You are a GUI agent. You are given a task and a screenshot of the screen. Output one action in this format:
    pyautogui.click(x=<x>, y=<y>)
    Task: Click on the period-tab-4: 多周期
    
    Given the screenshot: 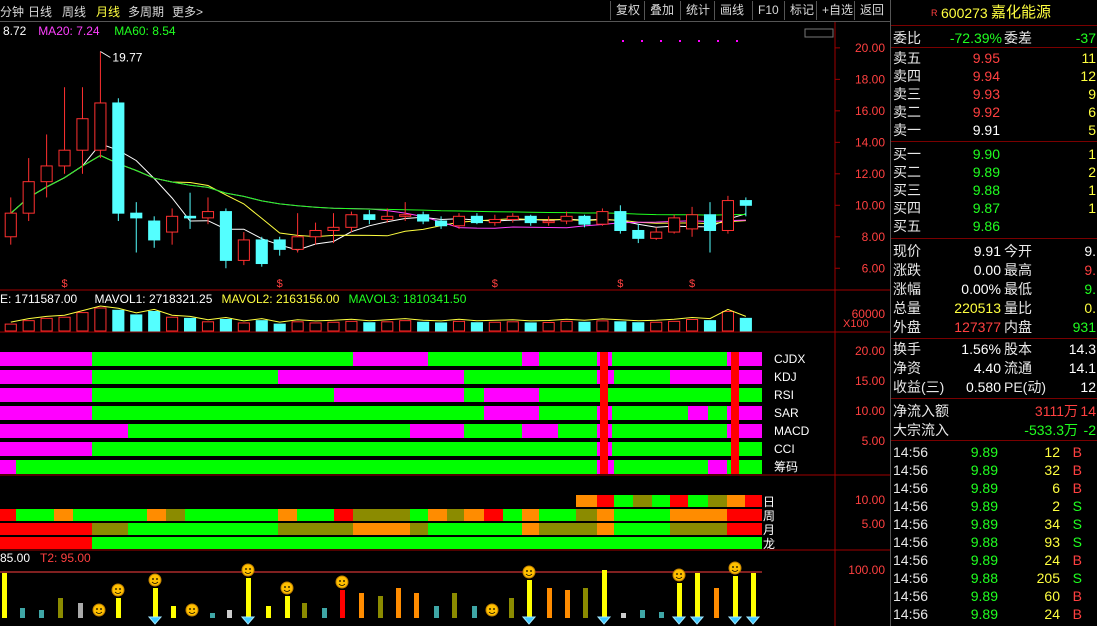 What is the action you would take?
    pyautogui.click(x=146, y=11)
    